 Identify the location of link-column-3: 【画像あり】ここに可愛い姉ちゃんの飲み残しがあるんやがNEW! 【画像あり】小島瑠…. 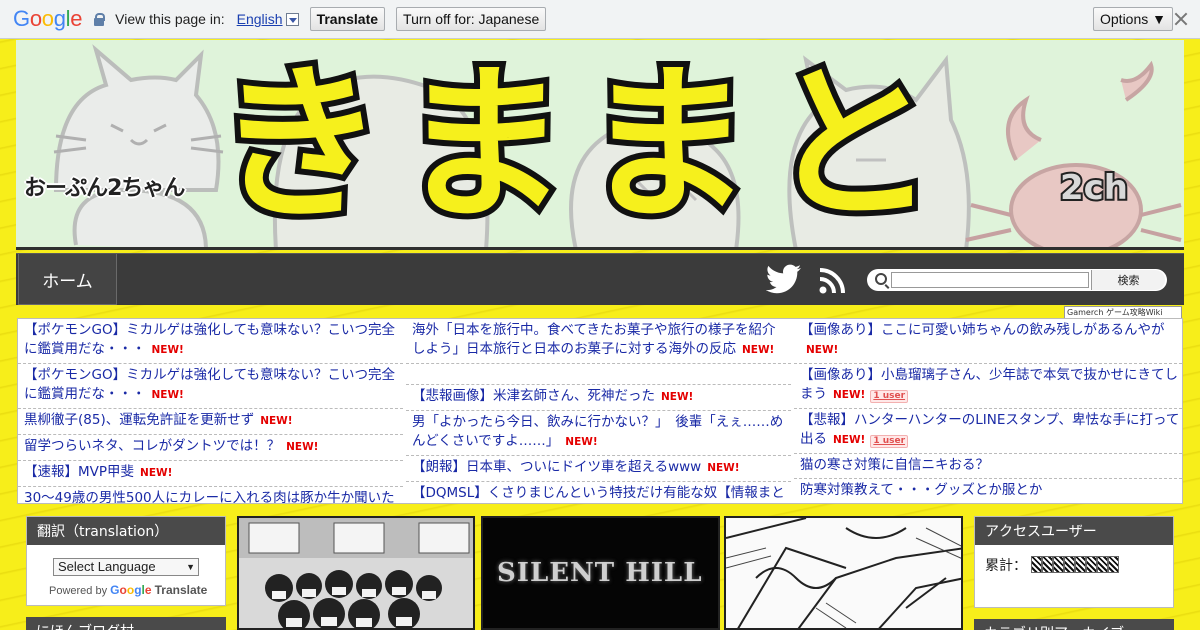
(988, 411).